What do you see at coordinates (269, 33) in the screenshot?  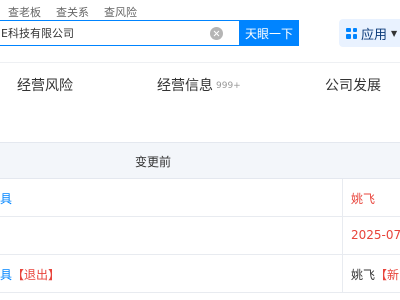 I see `search-button: 天眼一下` at bounding box center [269, 33].